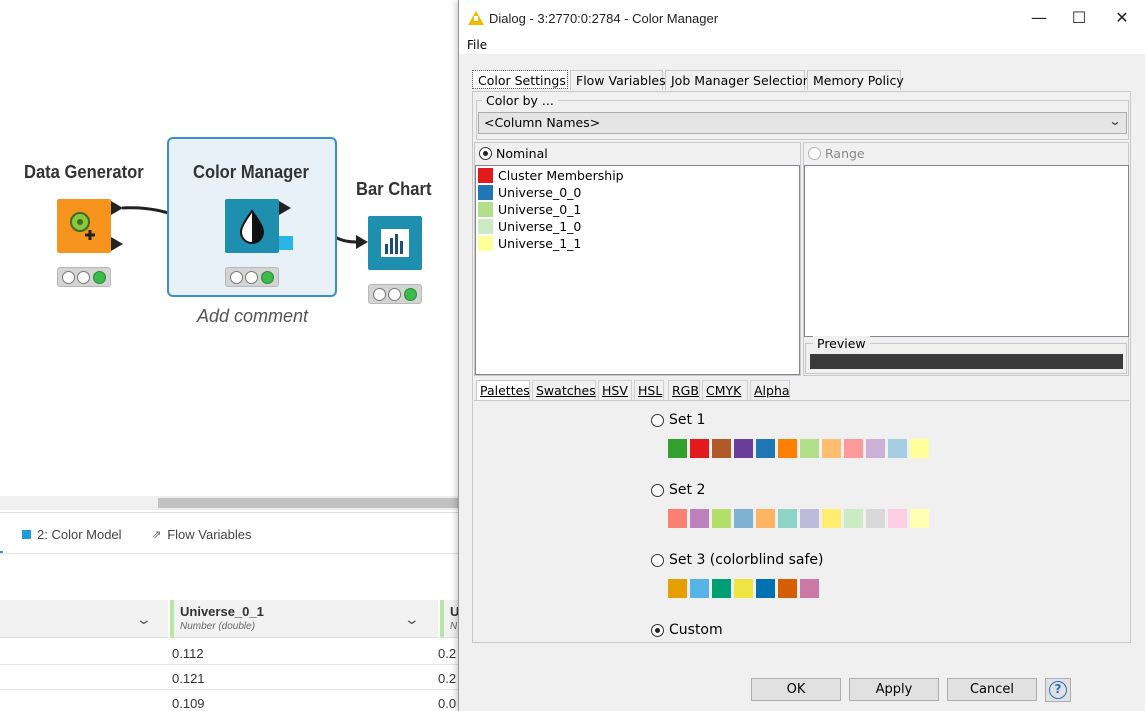 This screenshot has height=711, width=1145. What do you see at coordinates (992, 689) in the screenshot?
I see `cancel-button: Cancel` at bounding box center [992, 689].